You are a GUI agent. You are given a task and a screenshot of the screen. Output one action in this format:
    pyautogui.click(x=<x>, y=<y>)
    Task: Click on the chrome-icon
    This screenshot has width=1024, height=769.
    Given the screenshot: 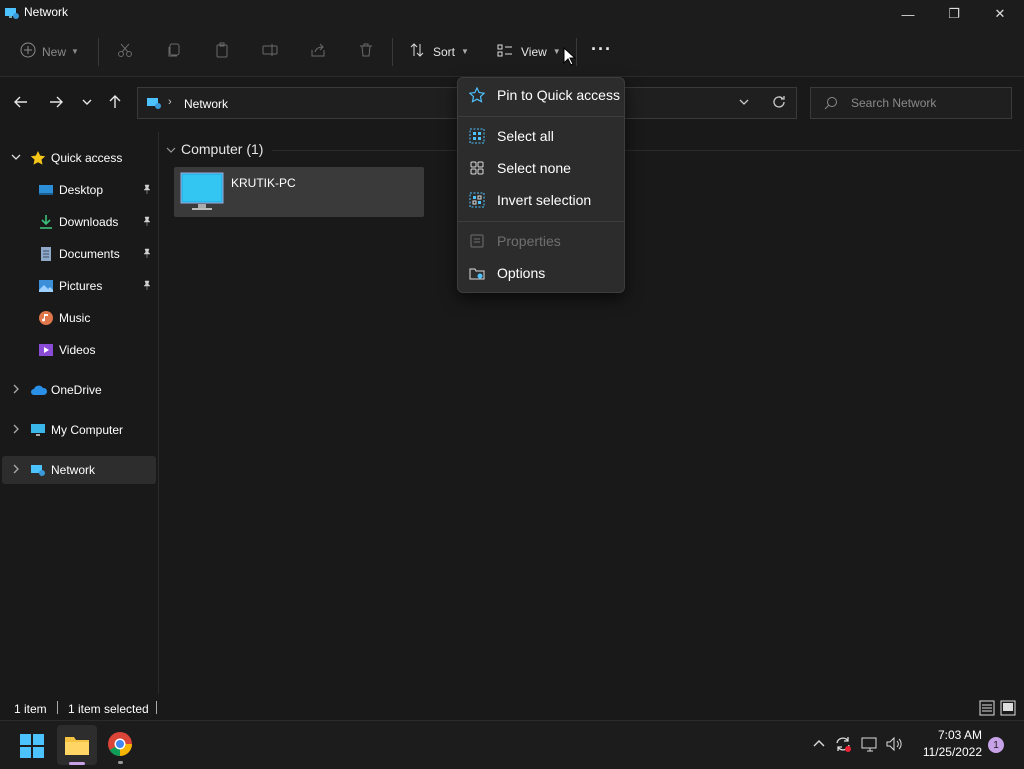 What is the action you would take?
    pyautogui.click(x=120, y=746)
    